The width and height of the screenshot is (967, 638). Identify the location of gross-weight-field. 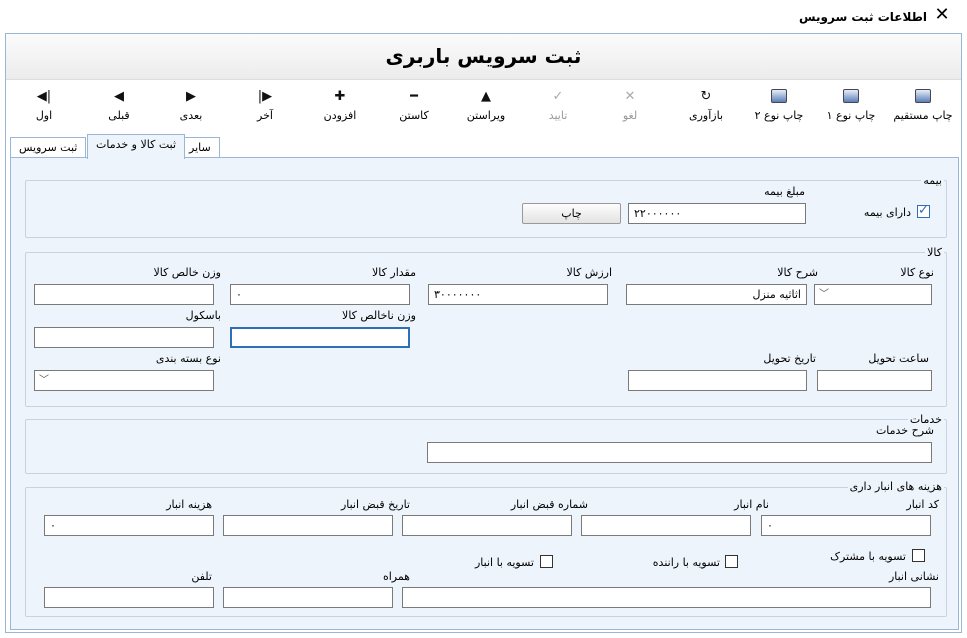
(320, 337).